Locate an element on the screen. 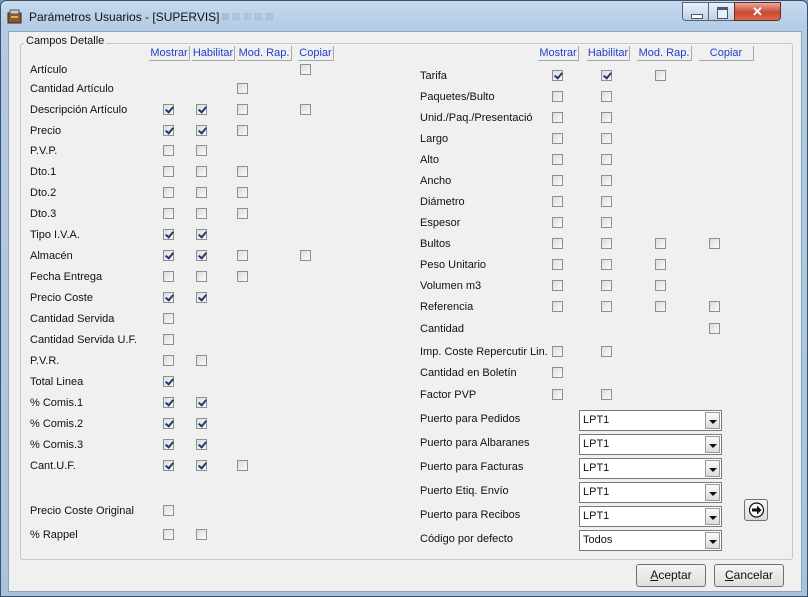  right-bultos-mod-rap-checkbox is located at coordinates (660, 243).